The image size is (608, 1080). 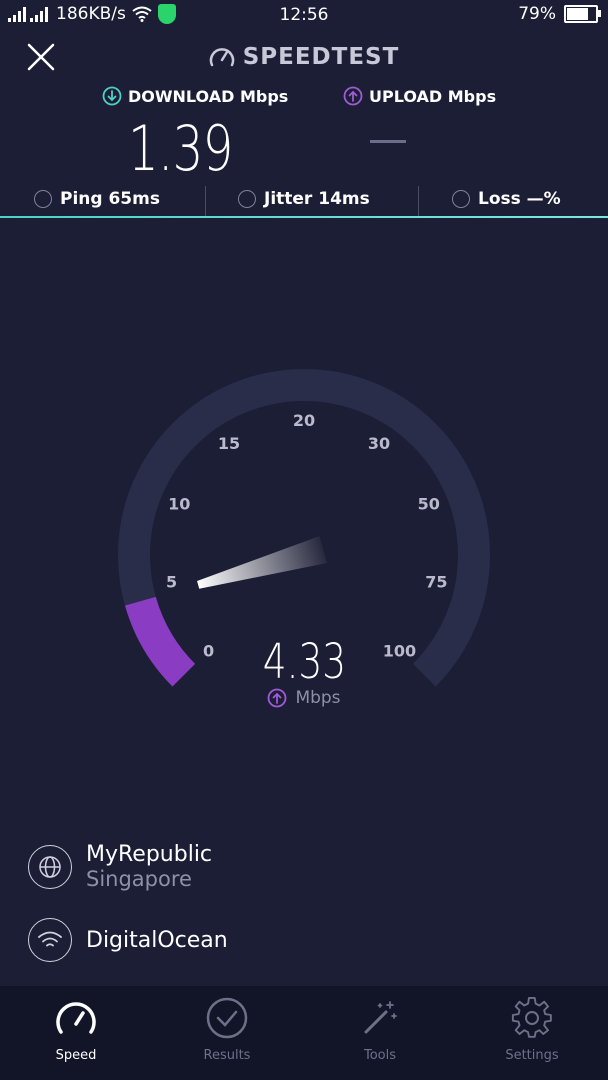 What do you see at coordinates (227, 1018) in the screenshot?
I see `checkmark-circle-icon` at bounding box center [227, 1018].